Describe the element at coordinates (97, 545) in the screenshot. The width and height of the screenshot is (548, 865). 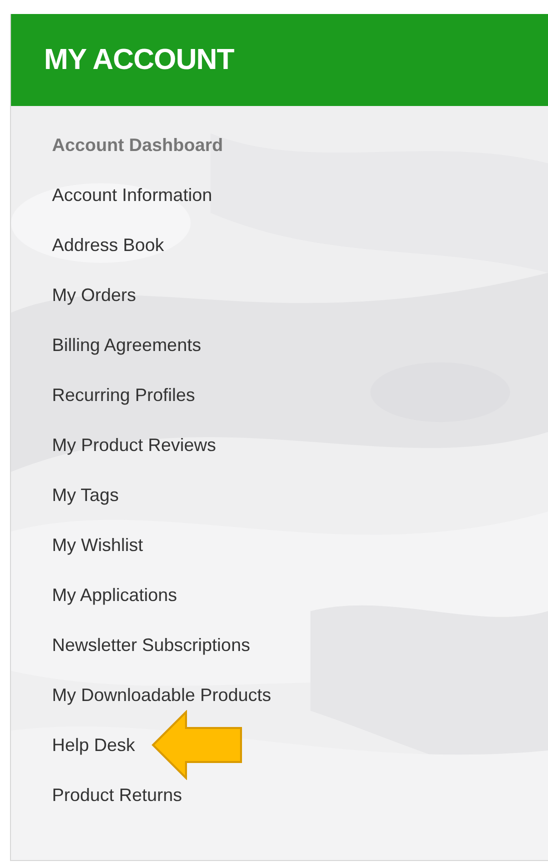
I see `menu-item: My Wishlist` at that location.